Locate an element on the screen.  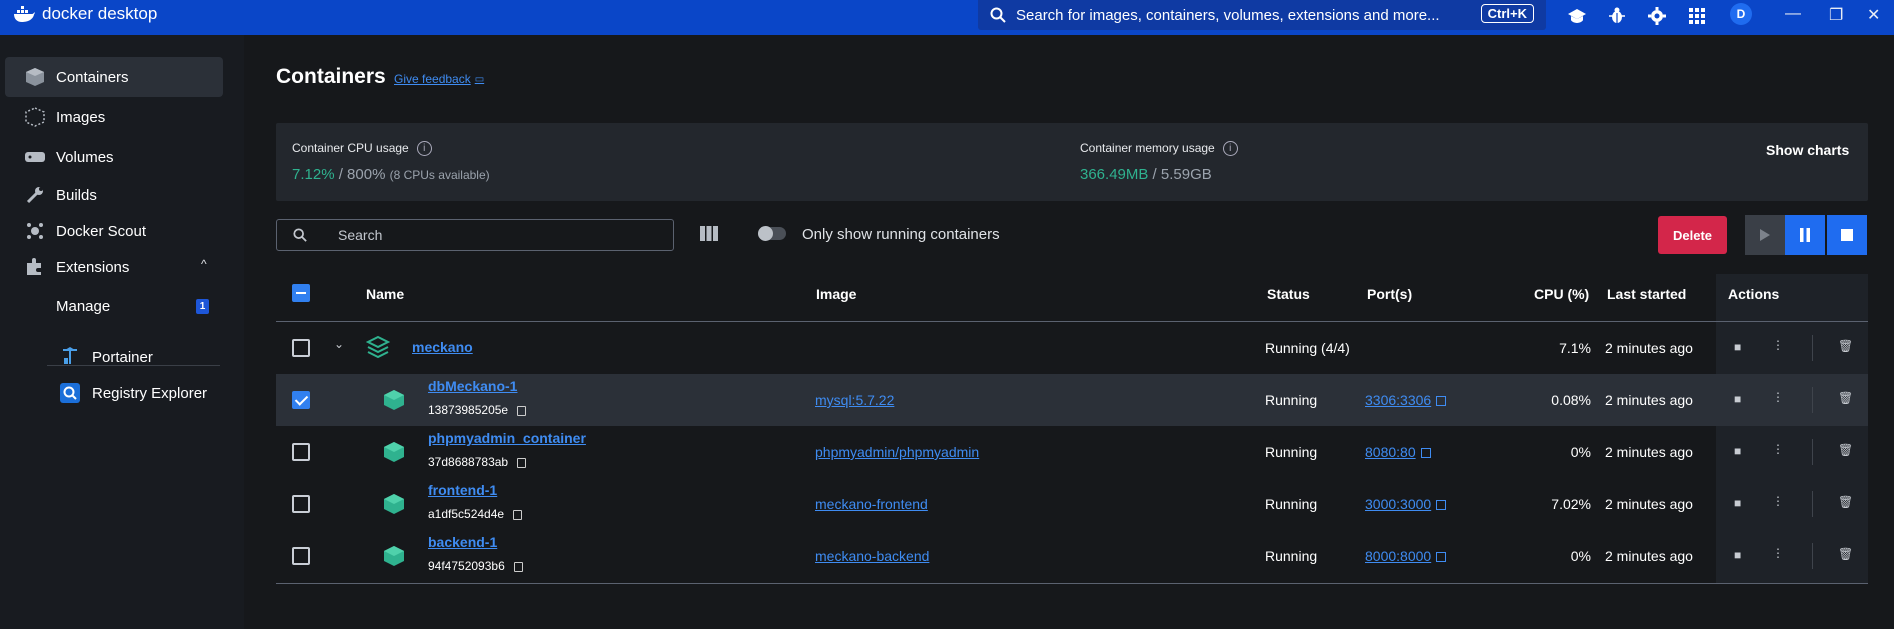
container-image: mysql:5.7.22 is located at coordinates (854, 400).